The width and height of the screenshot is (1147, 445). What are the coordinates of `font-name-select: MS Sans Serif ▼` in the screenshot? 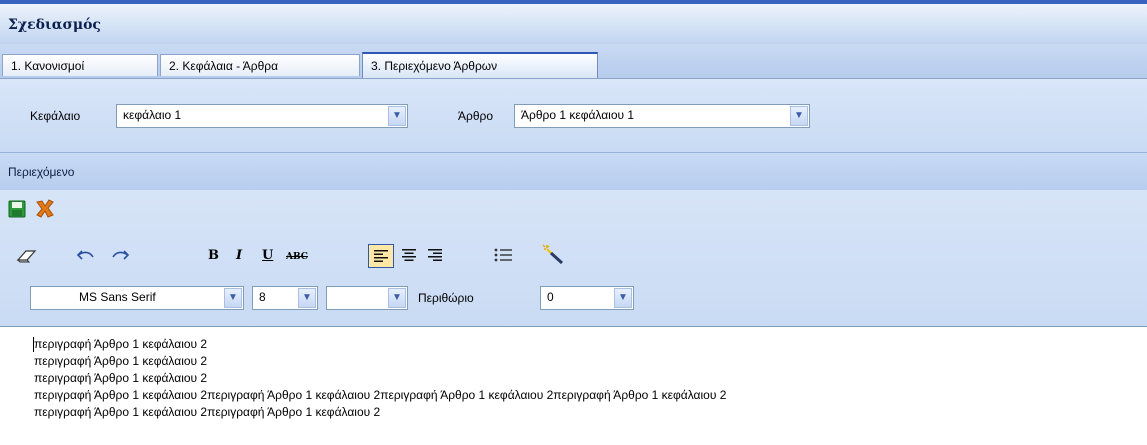 It's located at (137, 298).